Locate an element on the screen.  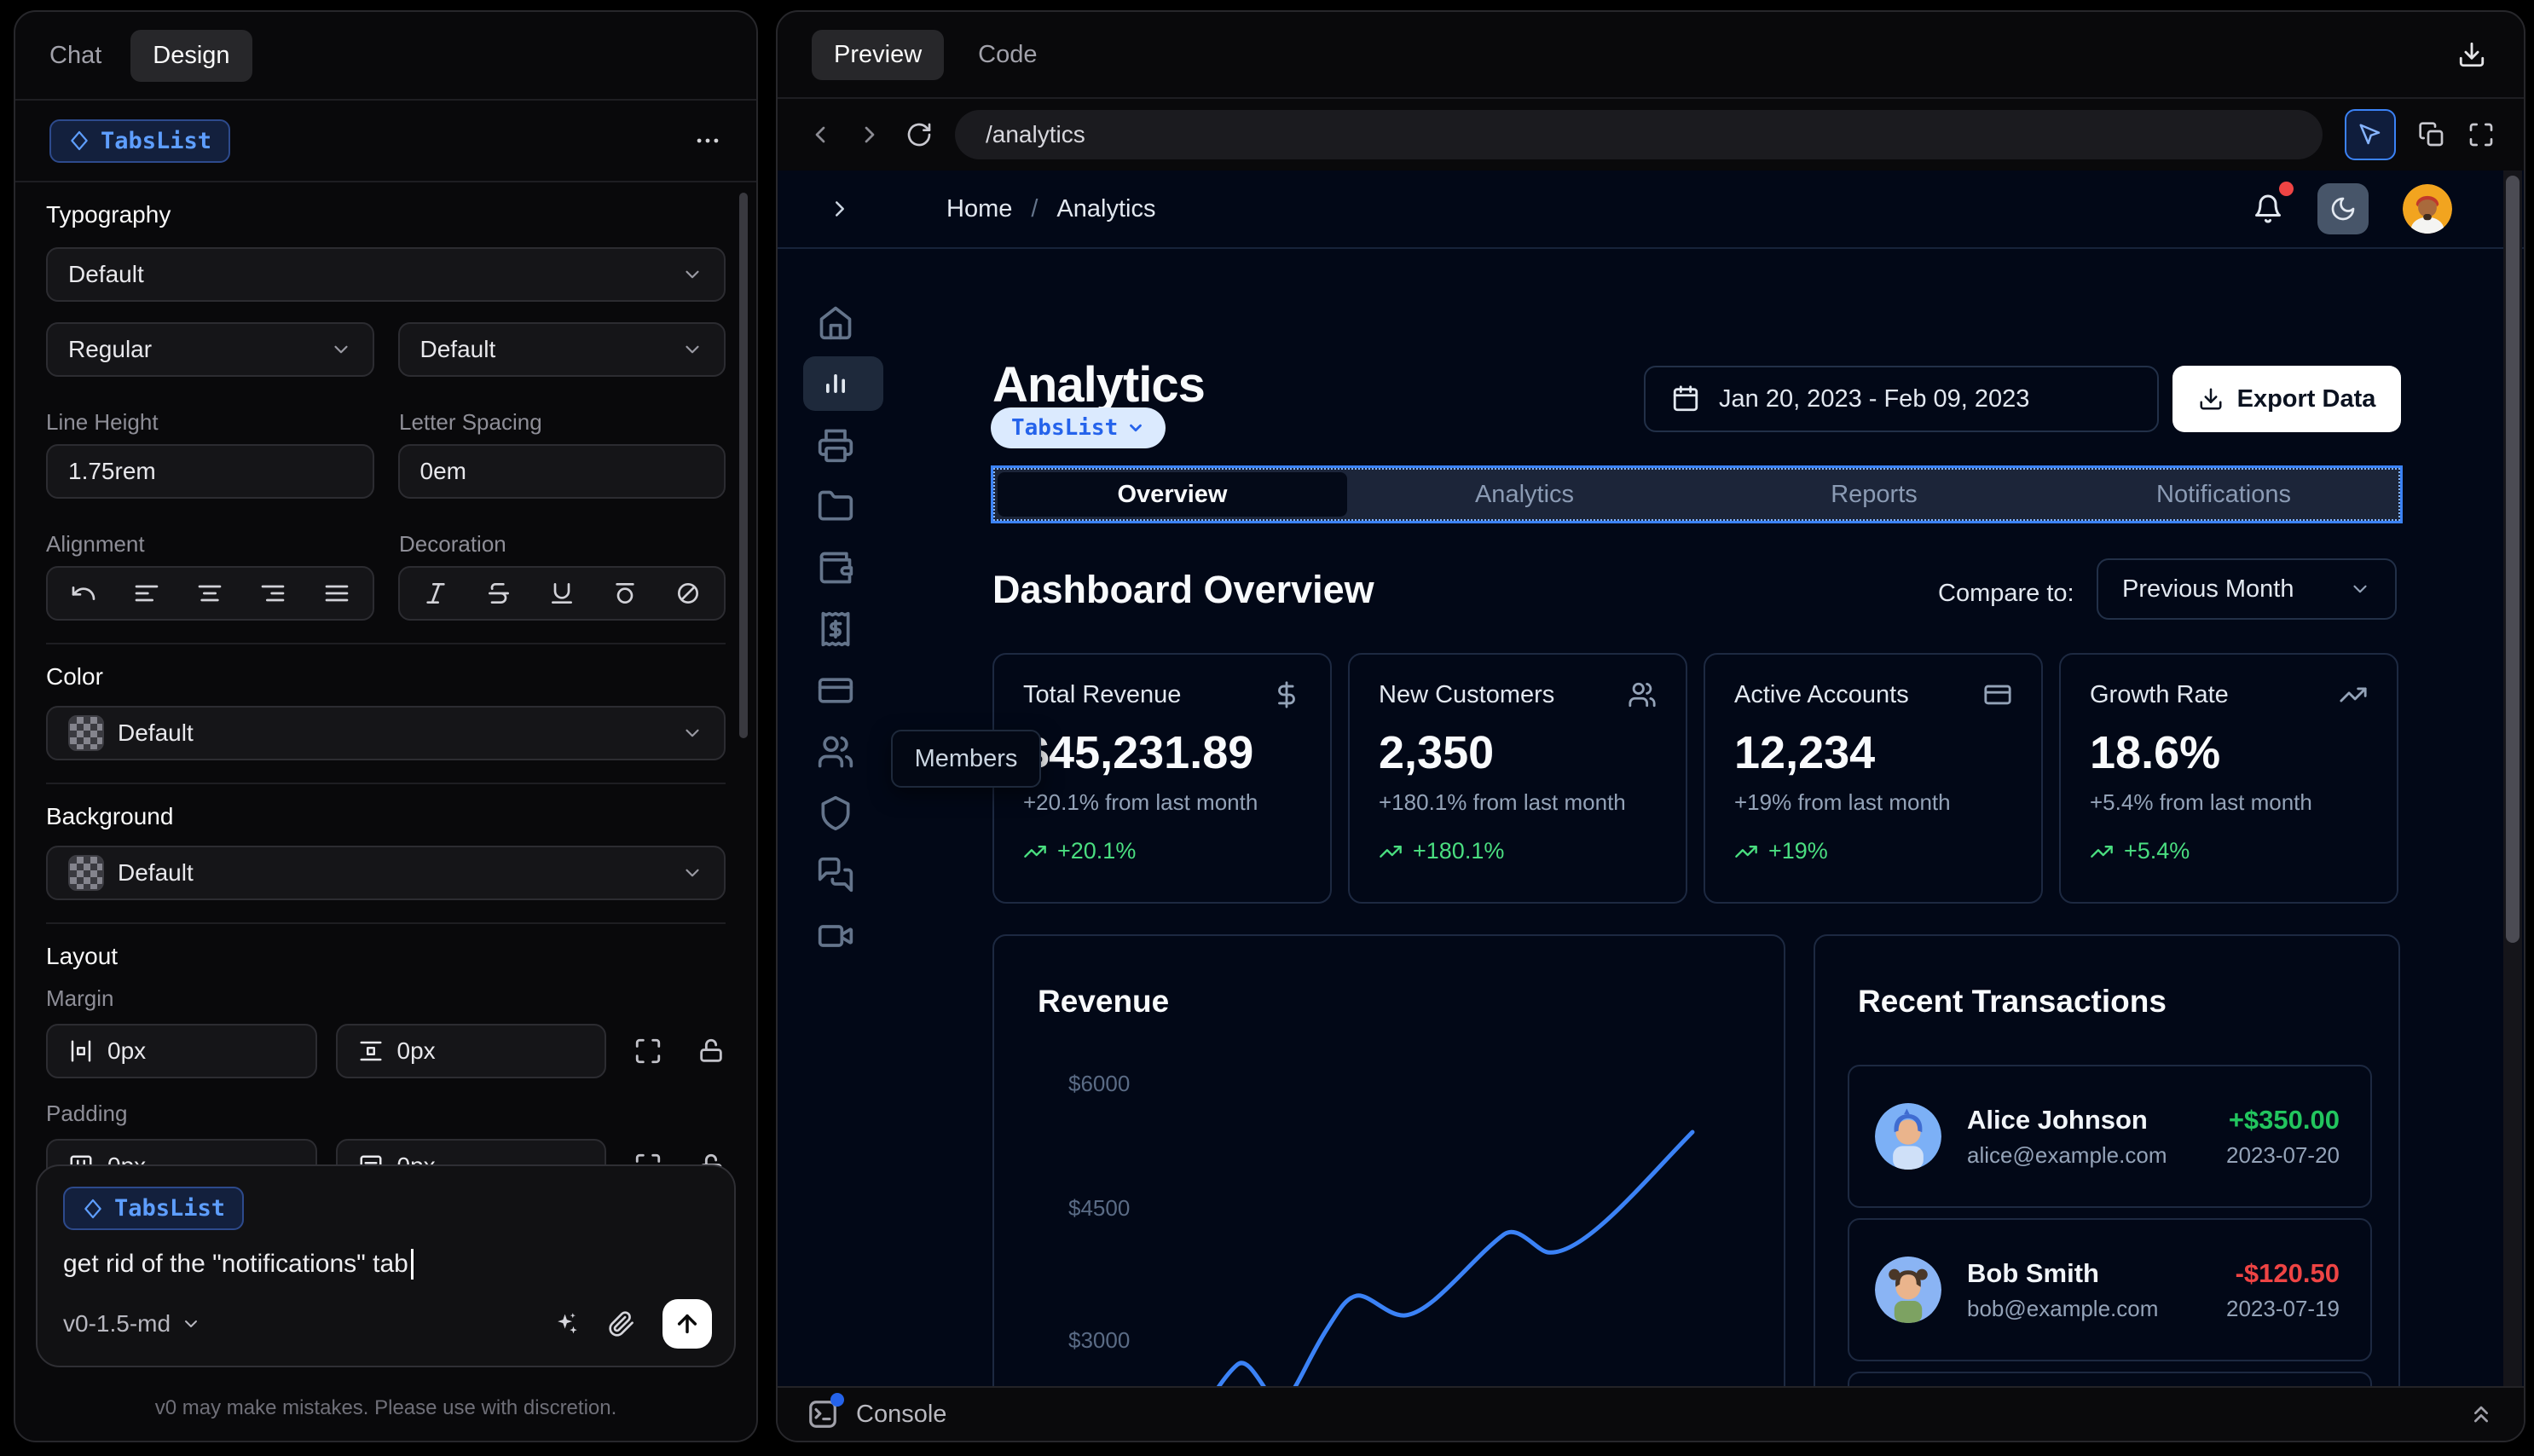
model-name: v0-1.5-md is located at coordinates (117, 1323).